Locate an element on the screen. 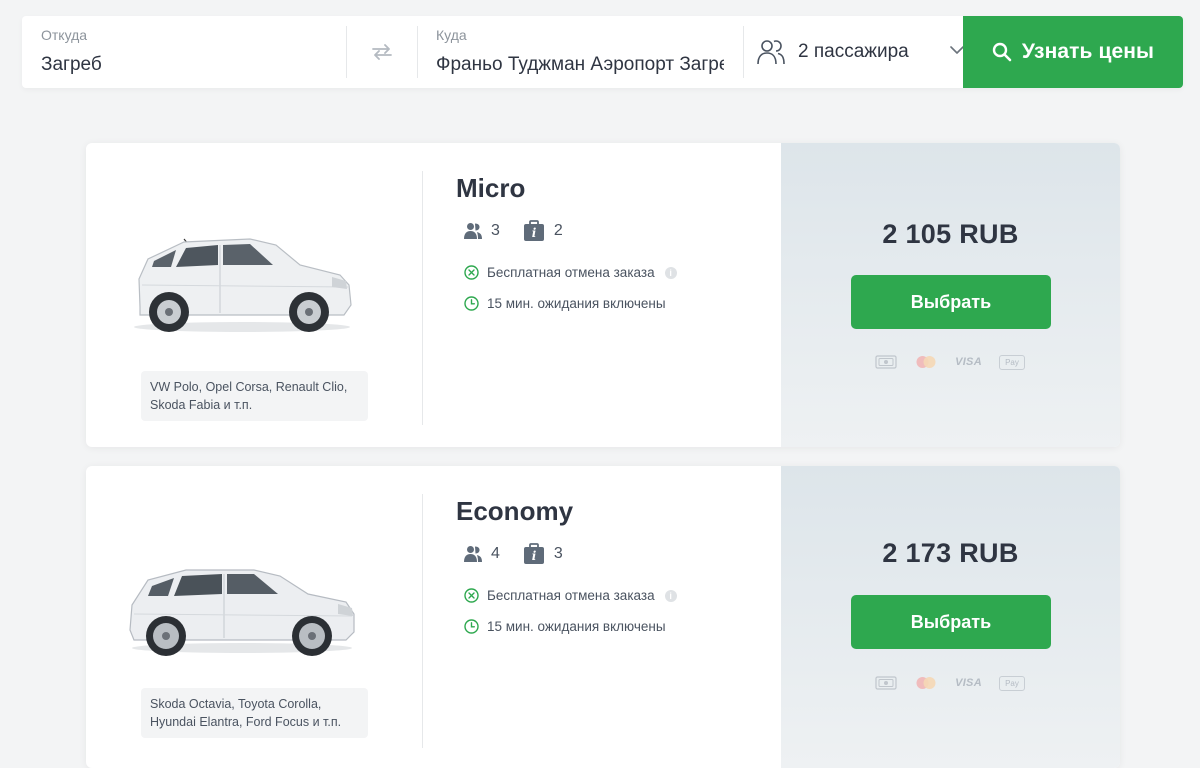  find-prices-button: Узнать цены is located at coordinates (1073, 52).